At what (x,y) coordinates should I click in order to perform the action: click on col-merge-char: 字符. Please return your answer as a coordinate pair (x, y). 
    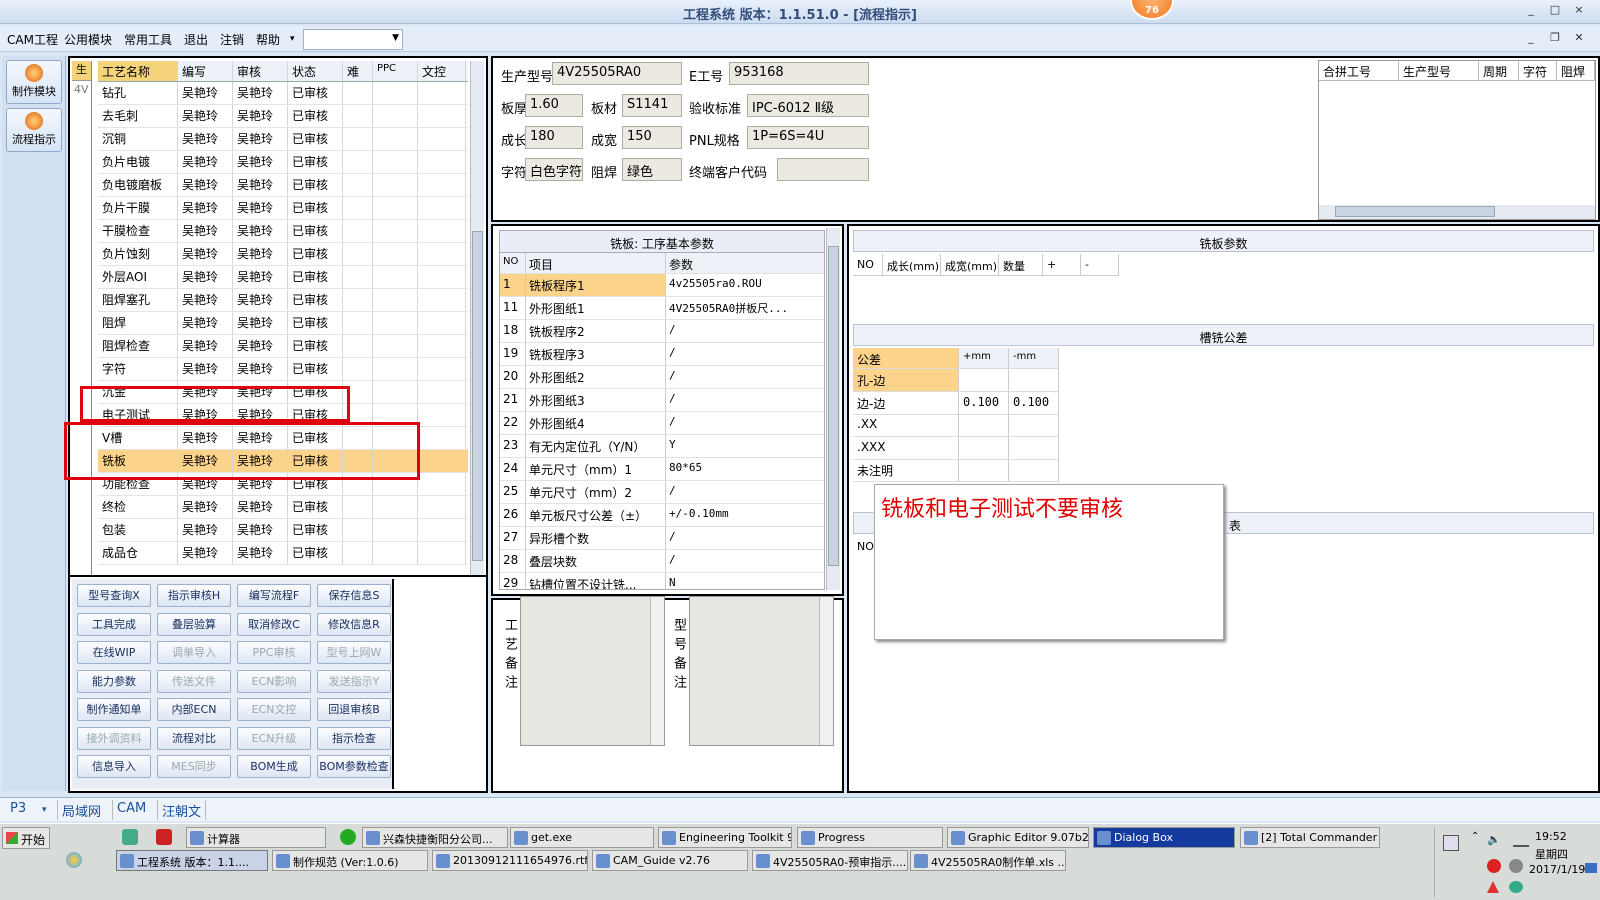
    Looking at the image, I should click on (1538, 71).